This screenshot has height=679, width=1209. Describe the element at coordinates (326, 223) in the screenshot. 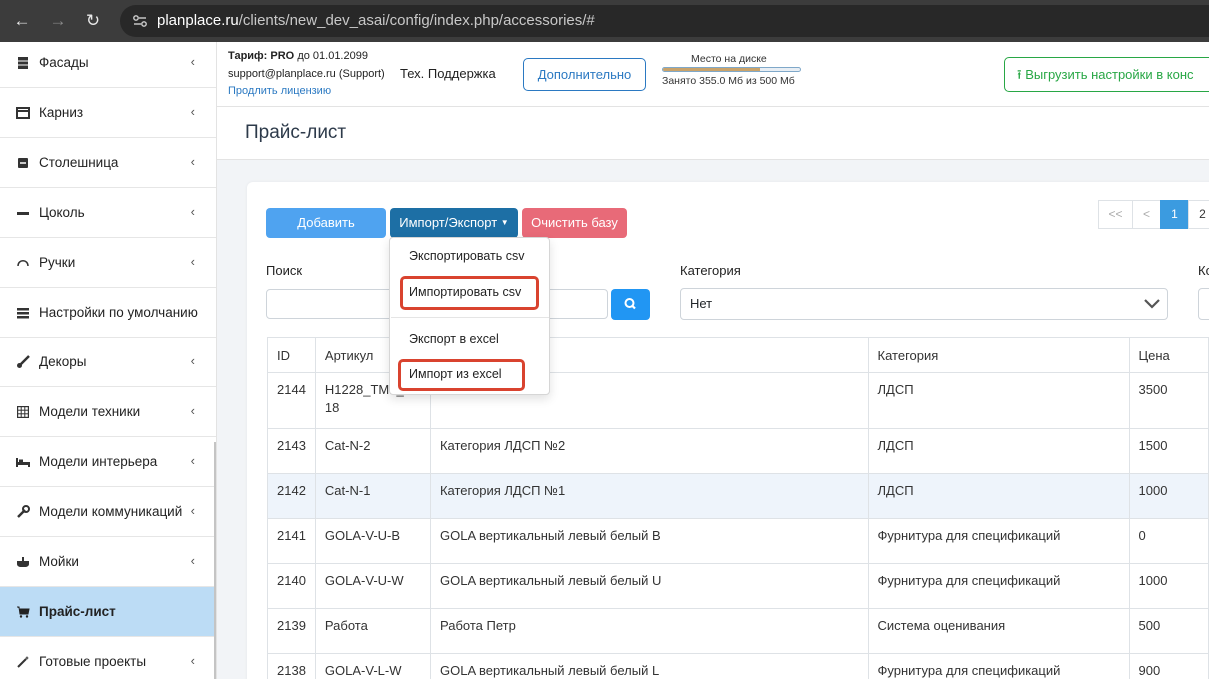

I see `add-button: Добавить` at that location.